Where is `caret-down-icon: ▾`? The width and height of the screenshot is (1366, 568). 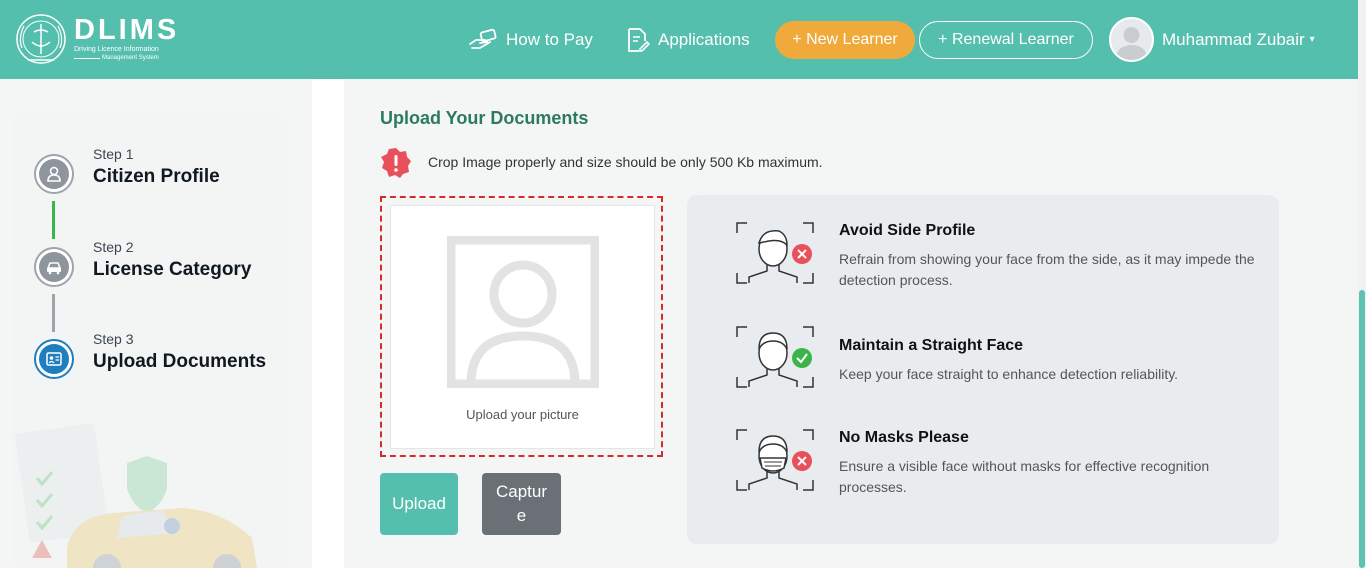
caret-down-icon: ▾ is located at coordinates (1312, 39).